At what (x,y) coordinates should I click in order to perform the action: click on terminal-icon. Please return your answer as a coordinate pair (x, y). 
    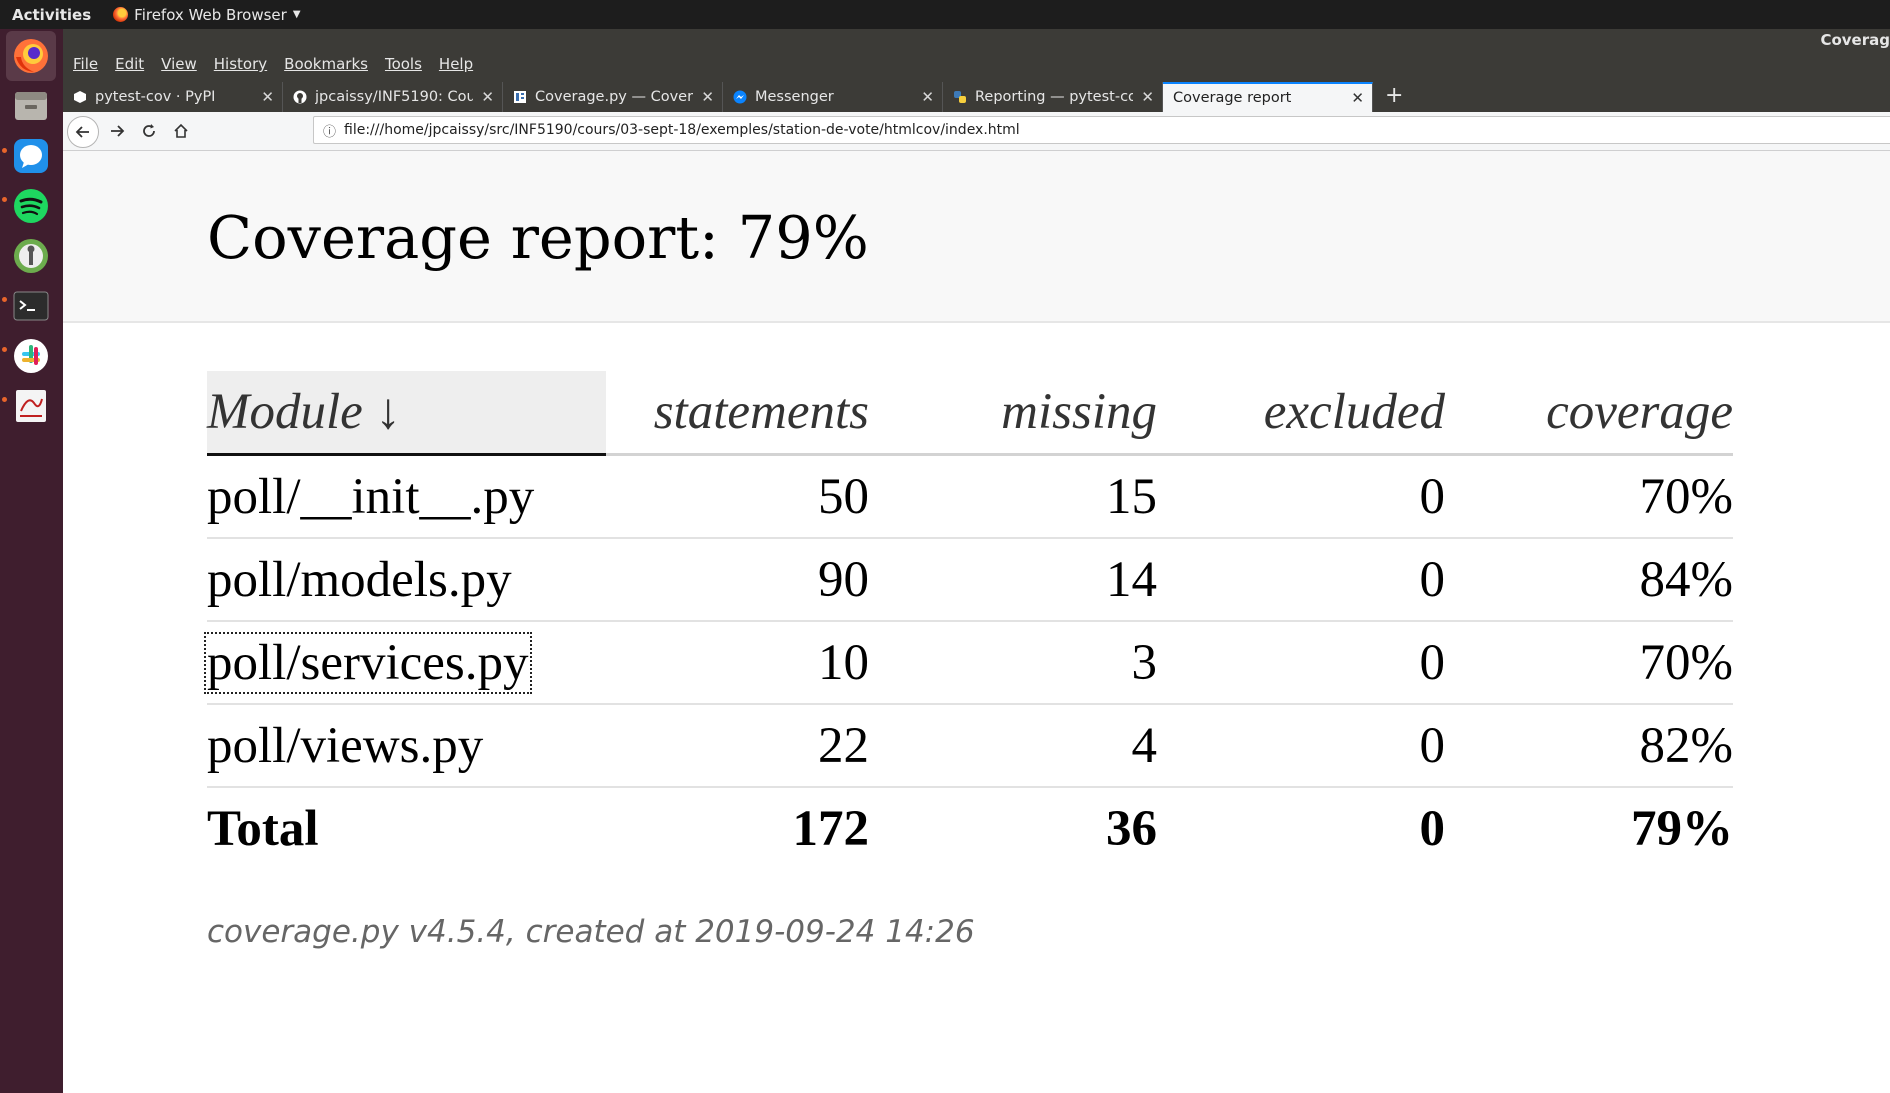
    Looking at the image, I should click on (31, 306).